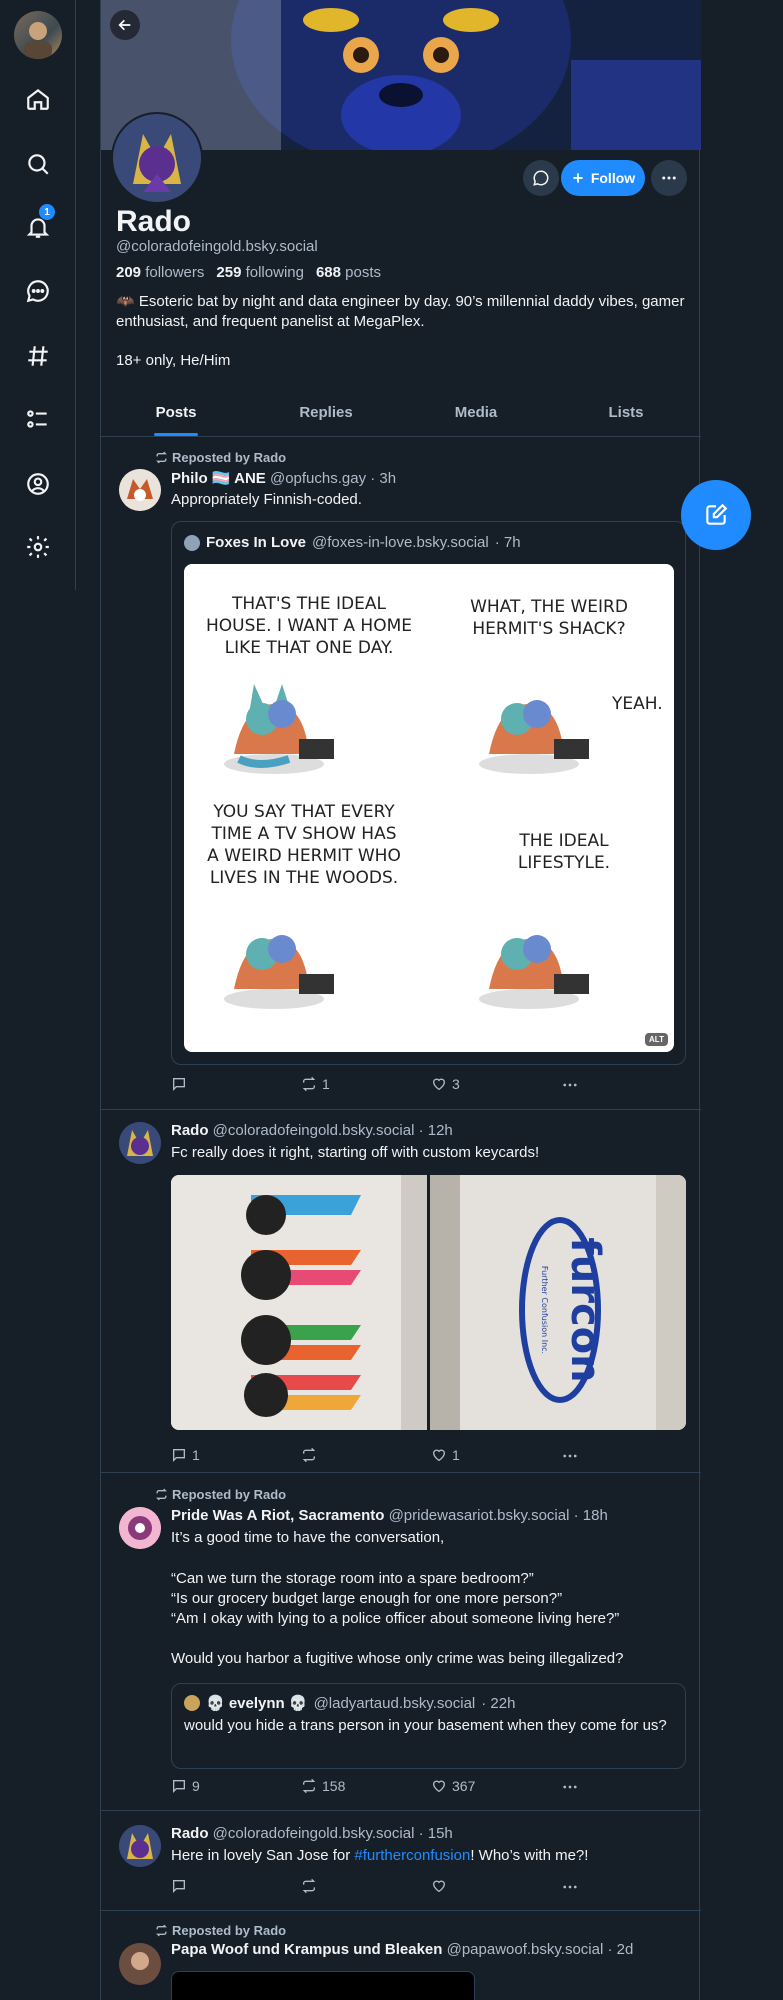 Image resolution: width=783 pixels, height=2000 pixels. What do you see at coordinates (412, 1855) in the screenshot?
I see `hashtag-link: #furtherconfusion` at bounding box center [412, 1855].